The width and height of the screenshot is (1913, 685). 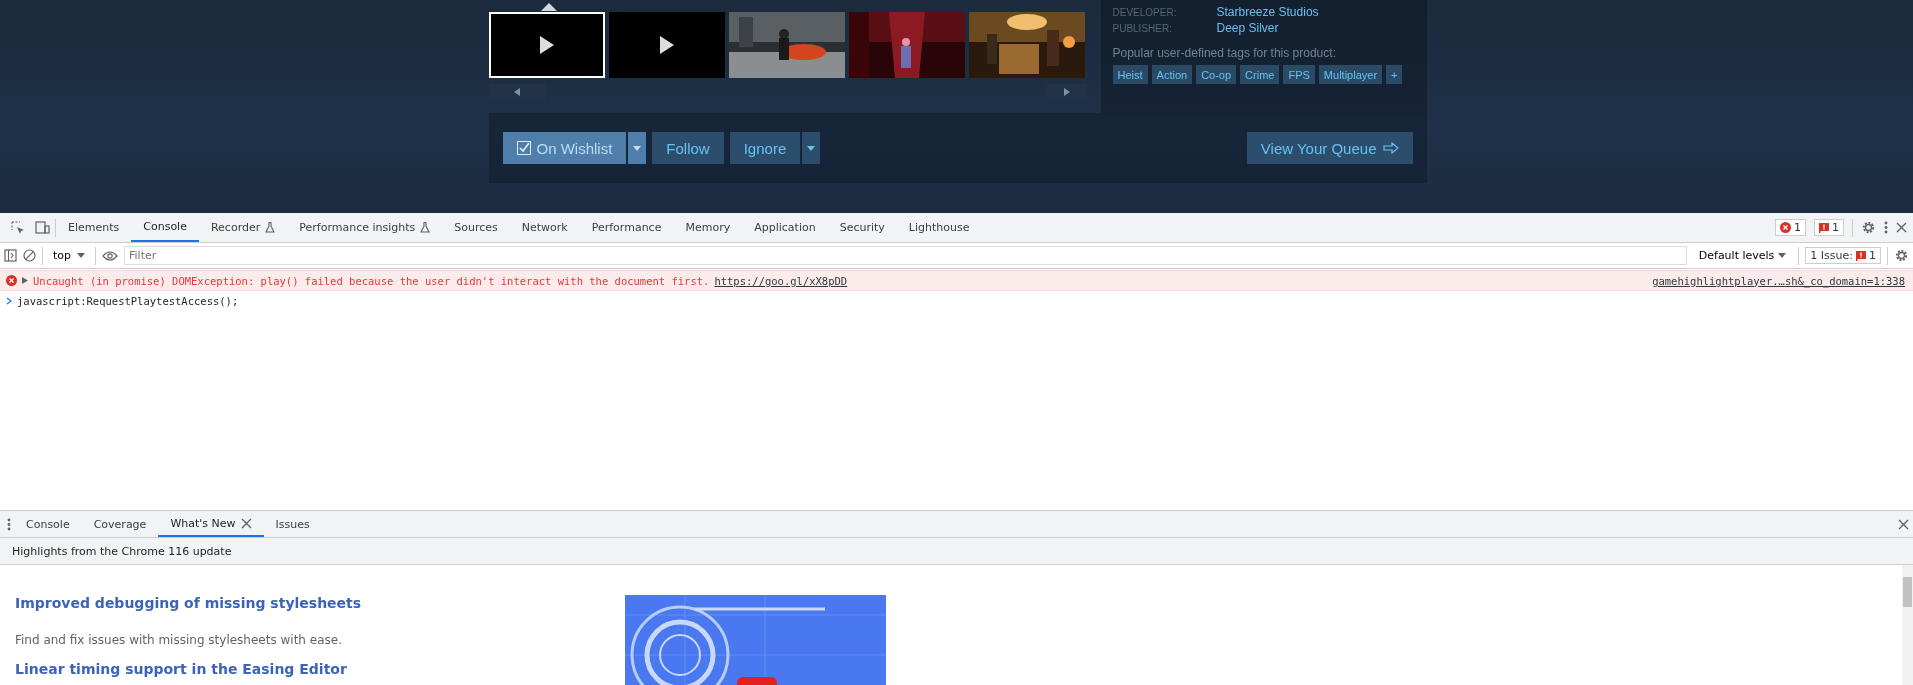 I want to click on error-message: Uncaught (in promise) DOMException: play() failed because the user didn't interact with the document first., so click(x=371, y=280).